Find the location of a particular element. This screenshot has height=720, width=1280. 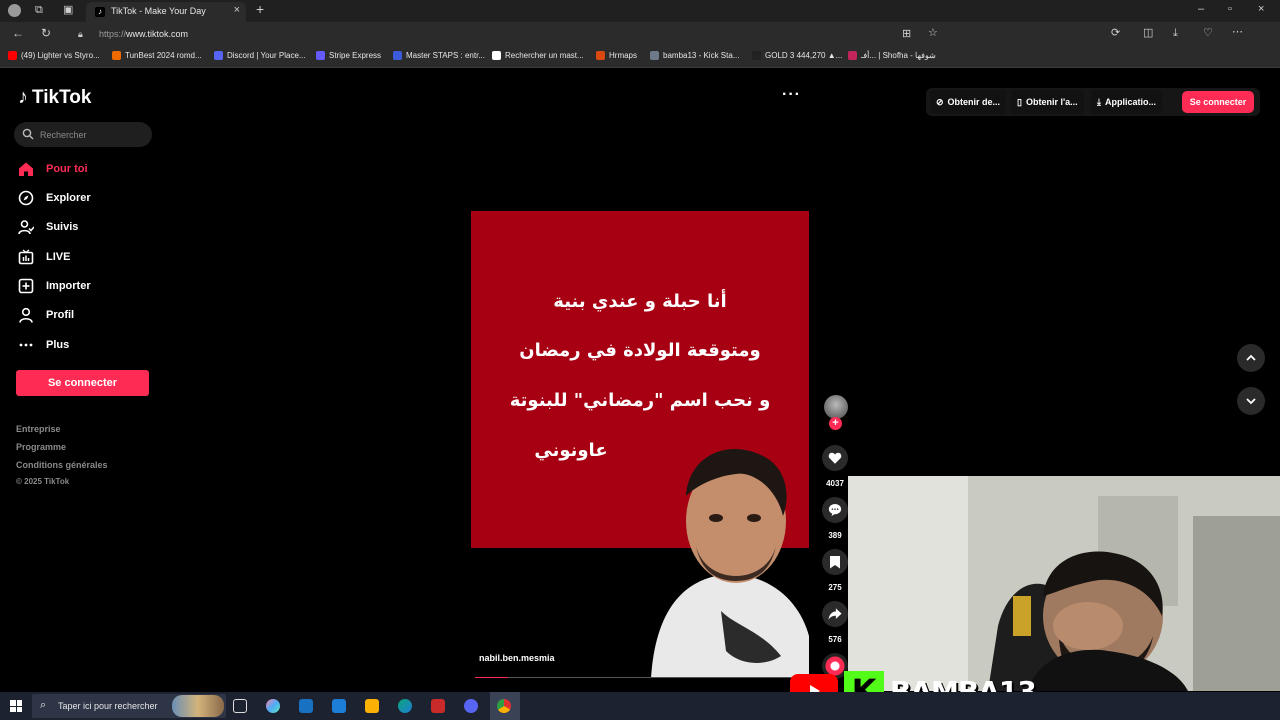

split-screen-icon: ◫ is located at coordinates (1148, 33).